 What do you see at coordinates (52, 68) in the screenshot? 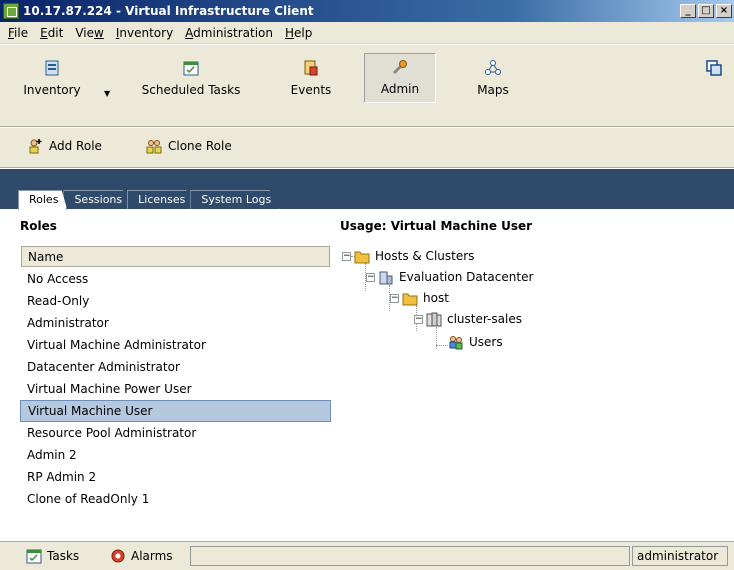
I see `inventory-icon` at bounding box center [52, 68].